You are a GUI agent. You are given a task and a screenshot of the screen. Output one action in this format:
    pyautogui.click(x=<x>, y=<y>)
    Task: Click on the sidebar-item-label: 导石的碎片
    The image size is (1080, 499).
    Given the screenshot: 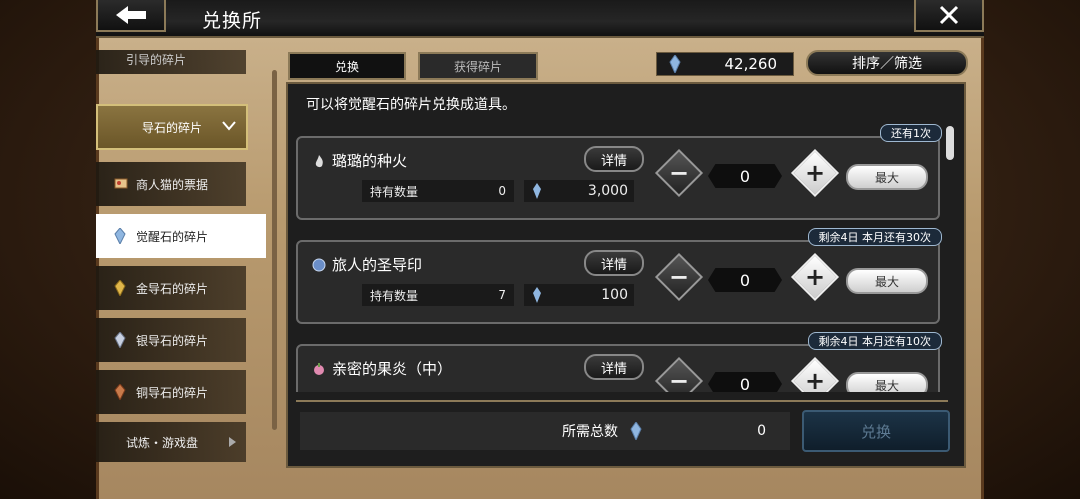 What is the action you would take?
    pyautogui.click(x=171, y=127)
    